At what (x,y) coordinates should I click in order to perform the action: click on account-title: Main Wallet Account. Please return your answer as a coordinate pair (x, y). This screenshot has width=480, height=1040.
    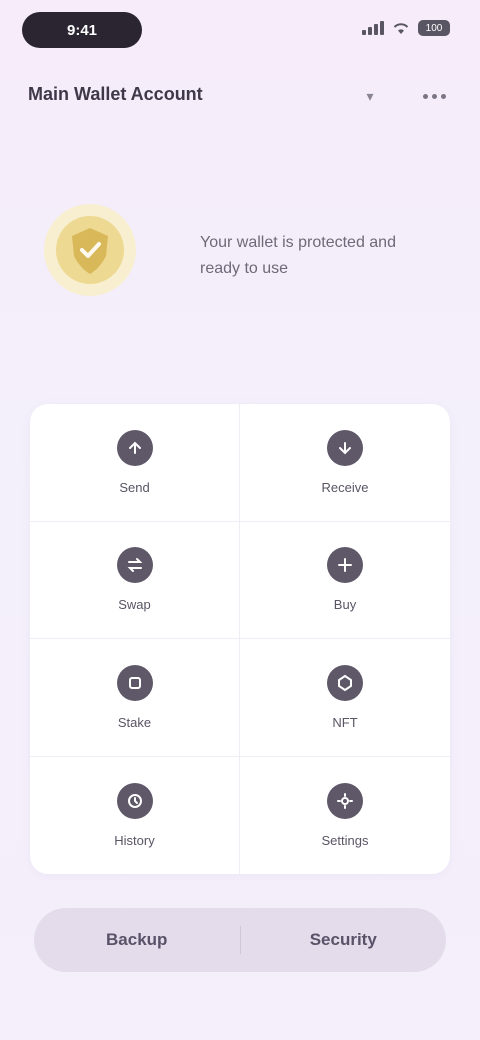
    Looking at the image, I should click on (178, 96).